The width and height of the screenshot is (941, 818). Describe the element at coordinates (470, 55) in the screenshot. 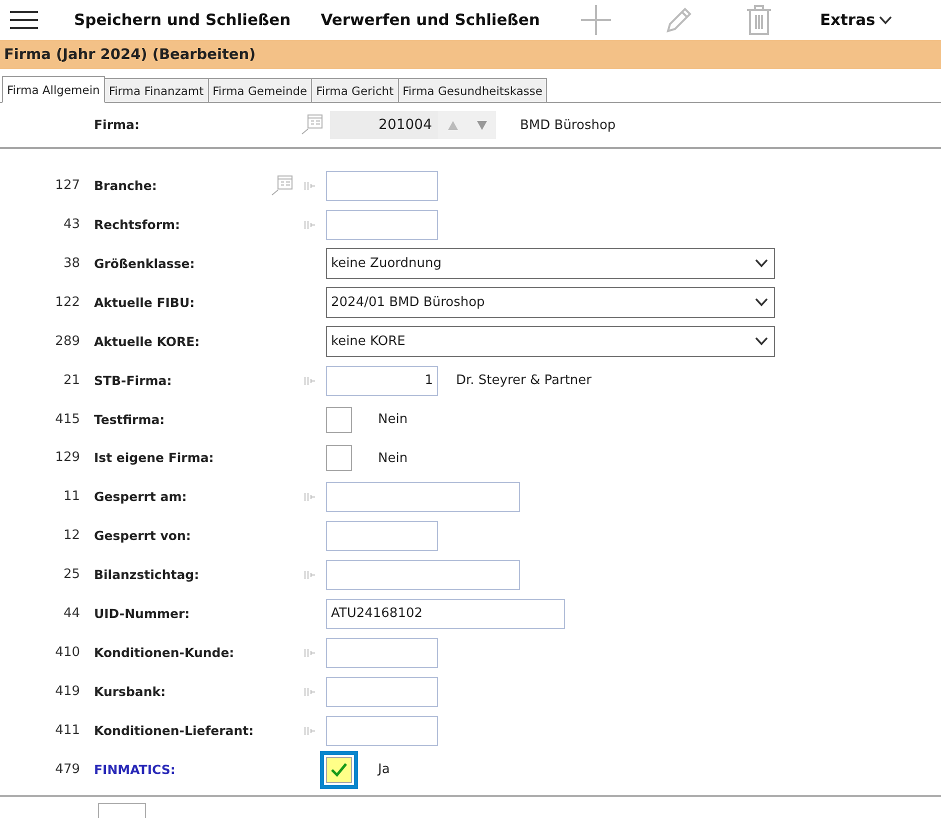

I see `window-title: Firma (Jahr 2024) (Bearbeiten)` at that location.